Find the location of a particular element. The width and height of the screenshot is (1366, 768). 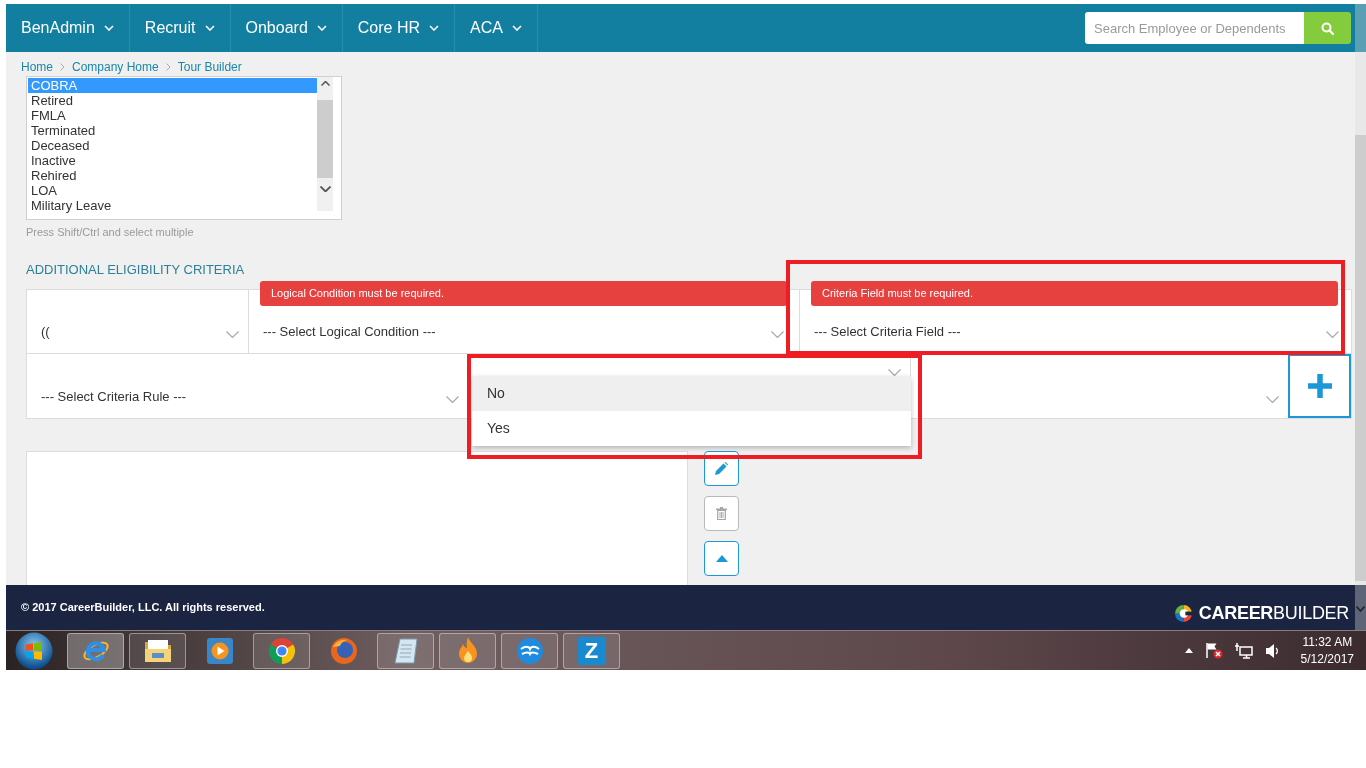

copyright-text: © 2017 CareerBuilder, LLC. All rights reserved. is located at coordinates (143, 608).